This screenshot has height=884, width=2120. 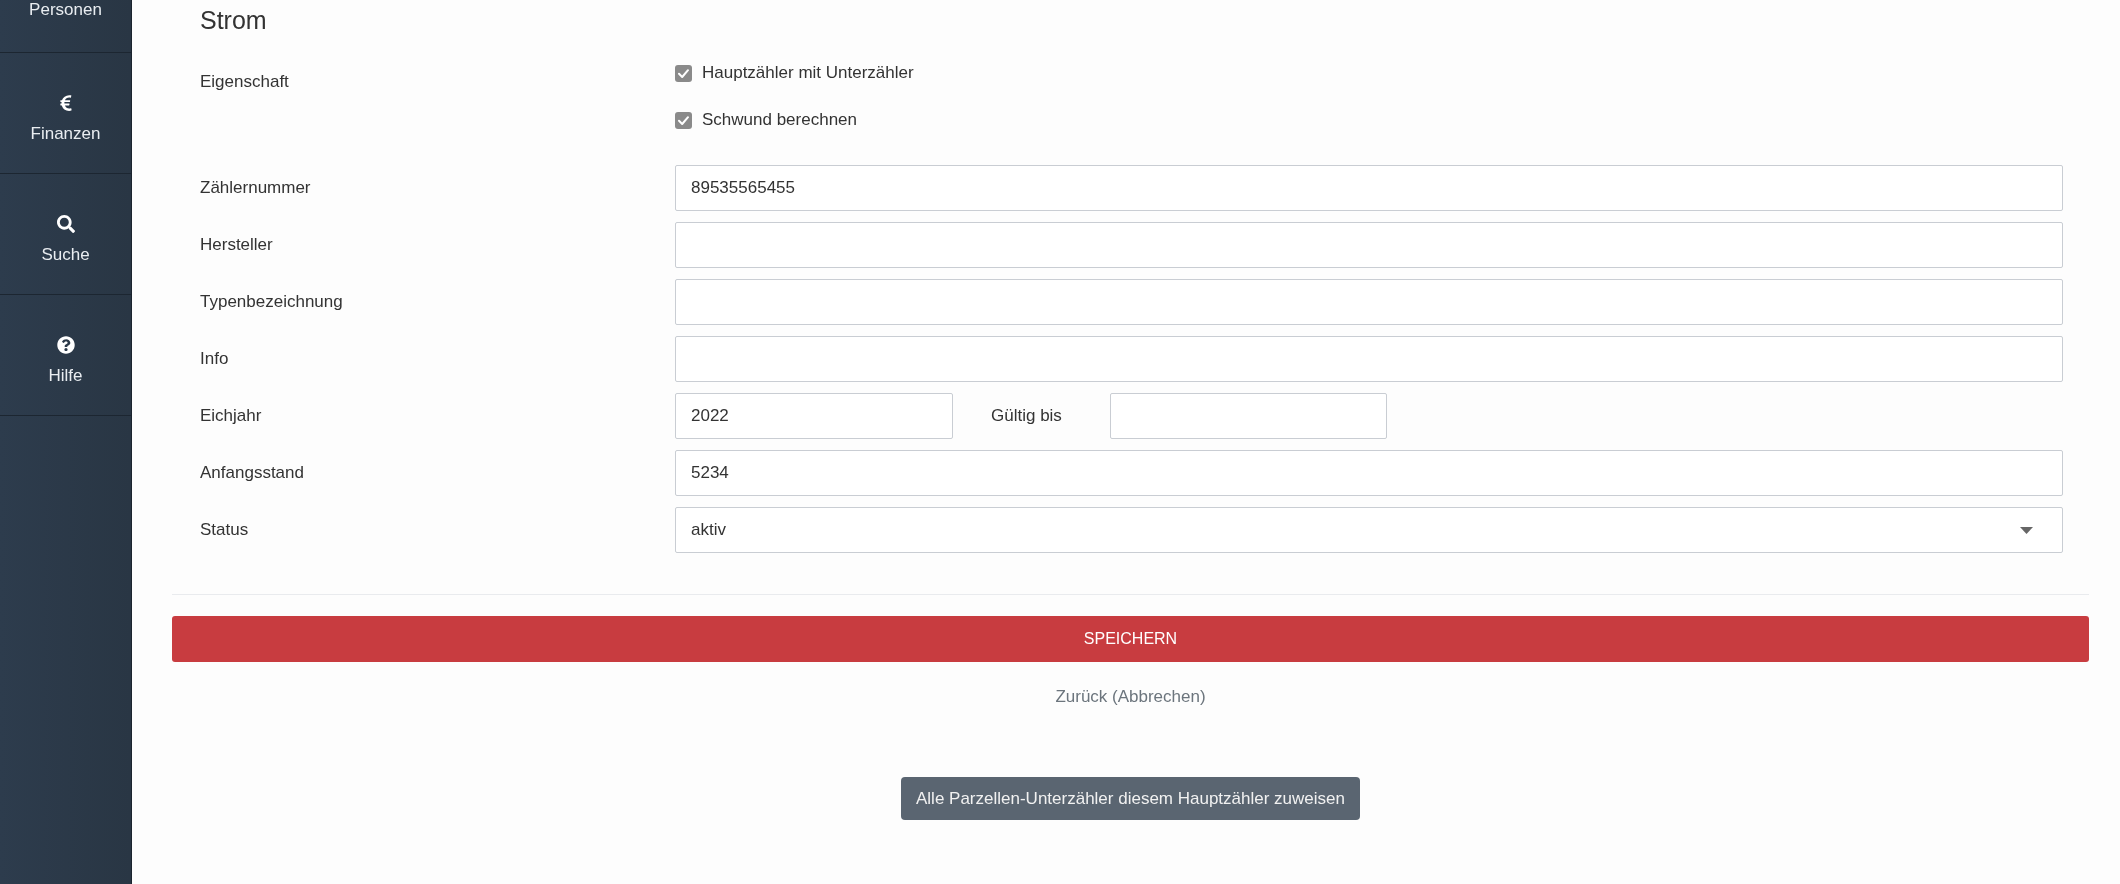 What do you see at coordinates (214, 359) in the screenshot?
I see `field-label: Info` at bounding box center [214, 359].